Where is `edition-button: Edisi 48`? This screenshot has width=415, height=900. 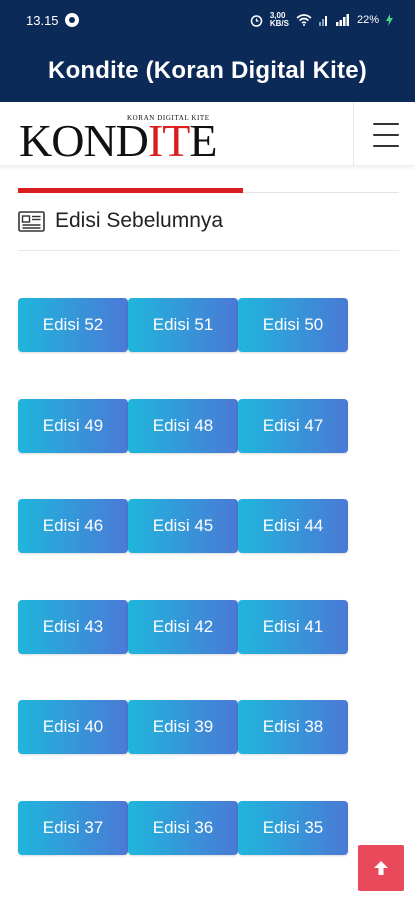
edition-button: Edisi 48 is located at coordinates (183, 425).